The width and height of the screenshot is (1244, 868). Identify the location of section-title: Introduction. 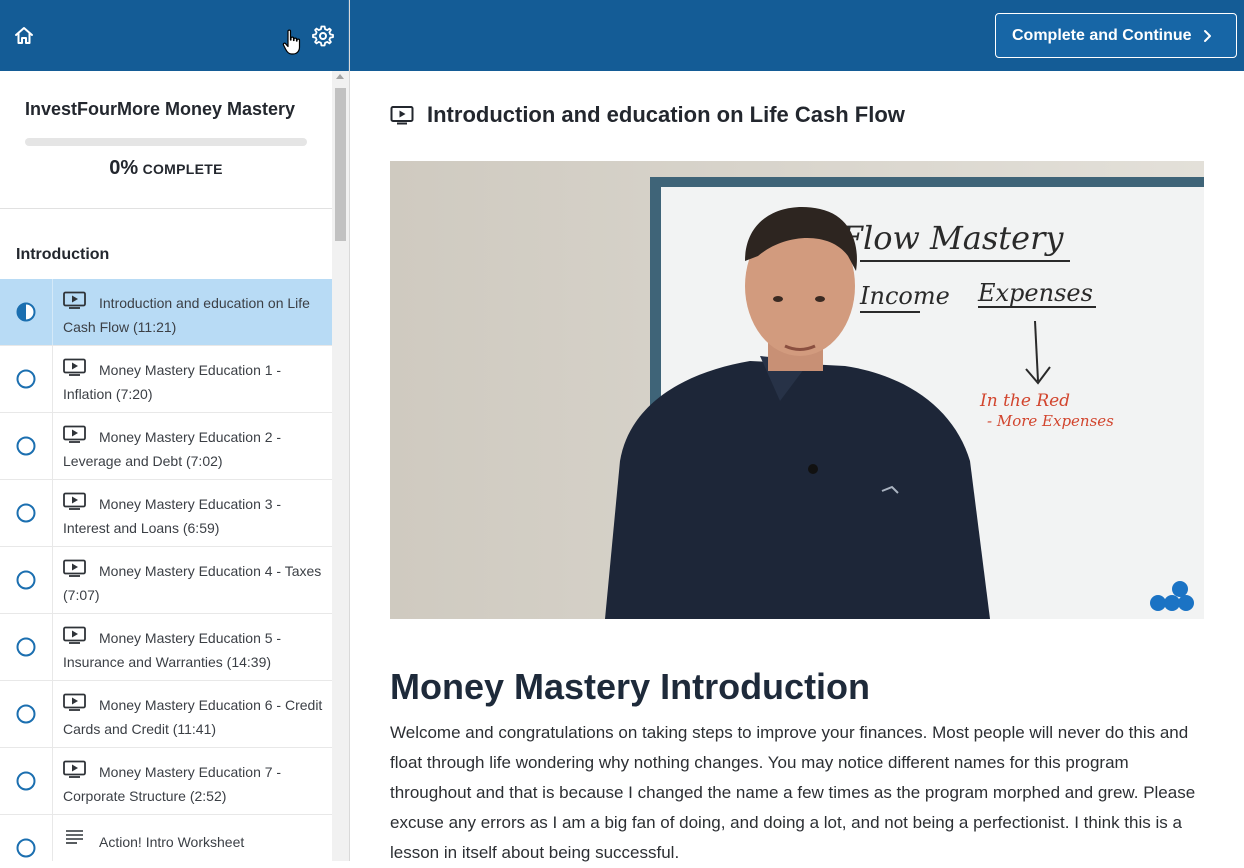
(62, 255).